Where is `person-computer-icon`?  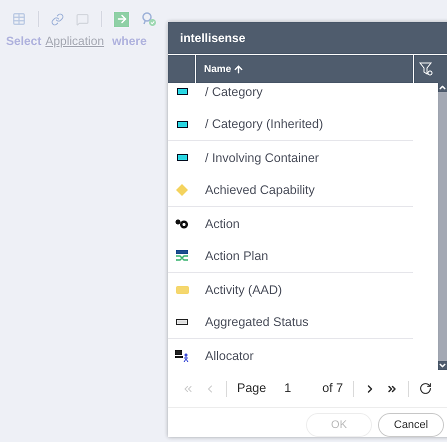
person-computer-icon is located at coordinates (182, 356).